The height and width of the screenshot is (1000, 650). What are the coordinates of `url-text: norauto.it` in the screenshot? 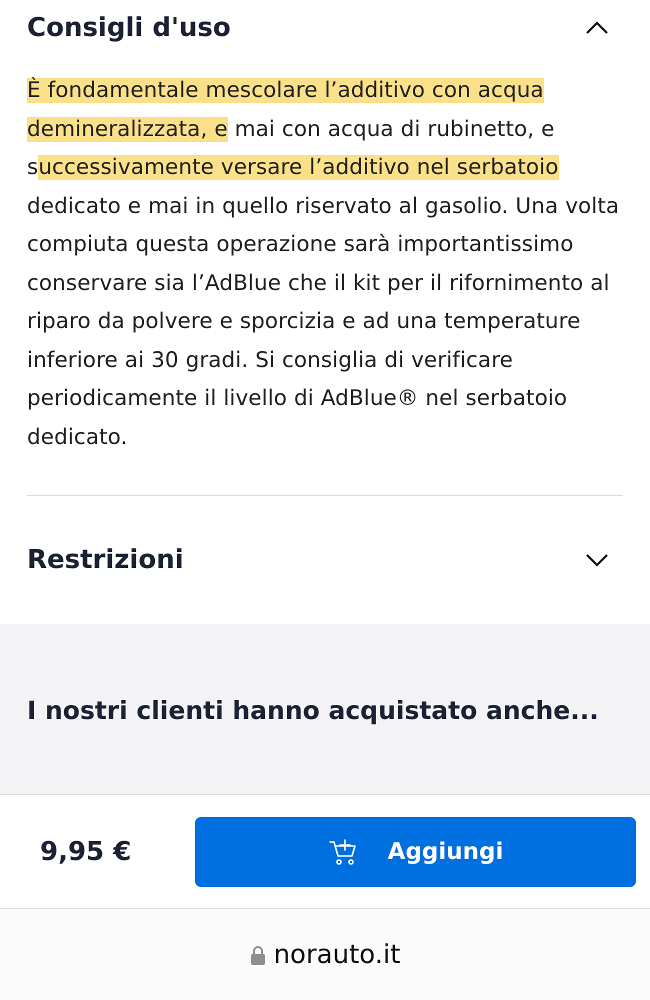 It's located at (337, 955).